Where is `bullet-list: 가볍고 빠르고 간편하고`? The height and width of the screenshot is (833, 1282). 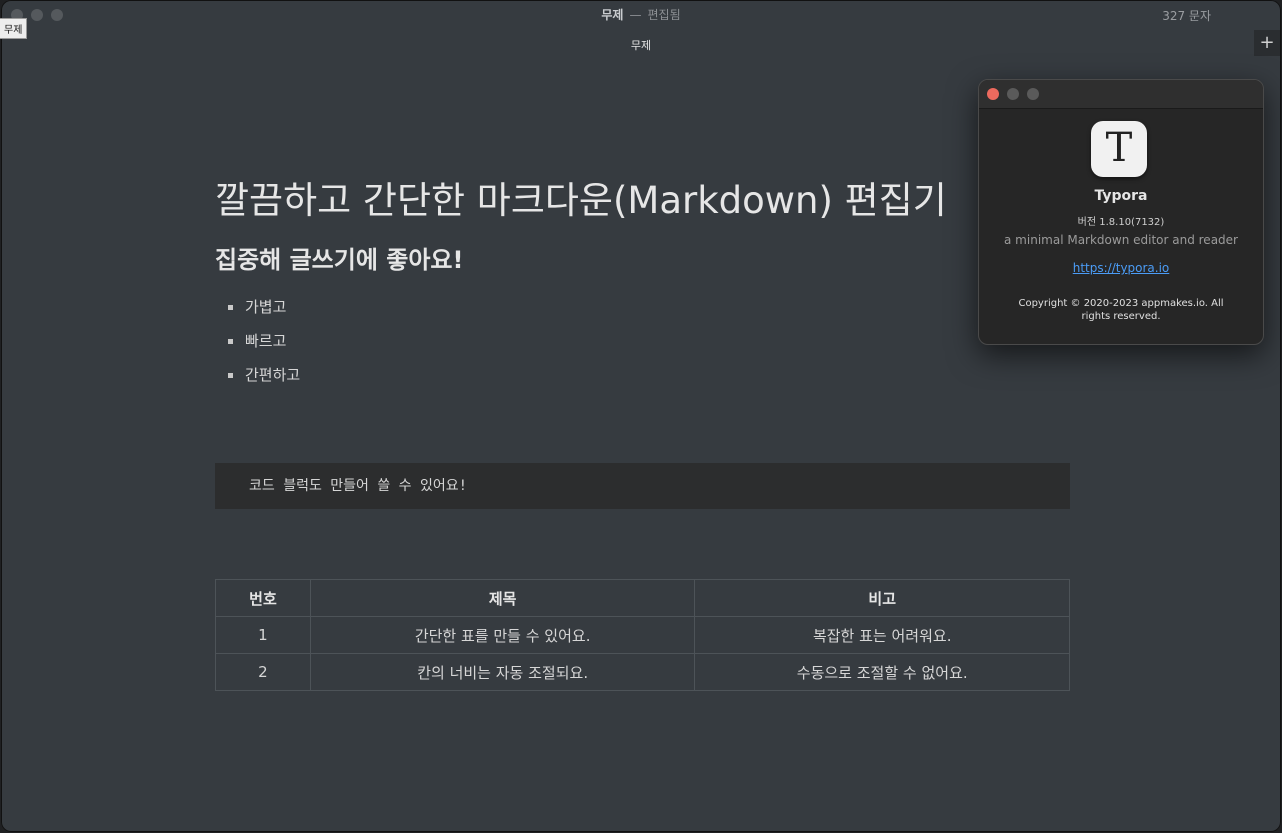
bullet-list: 가볍고 빠르고 간편하고 is located at coordinates (257, 341).